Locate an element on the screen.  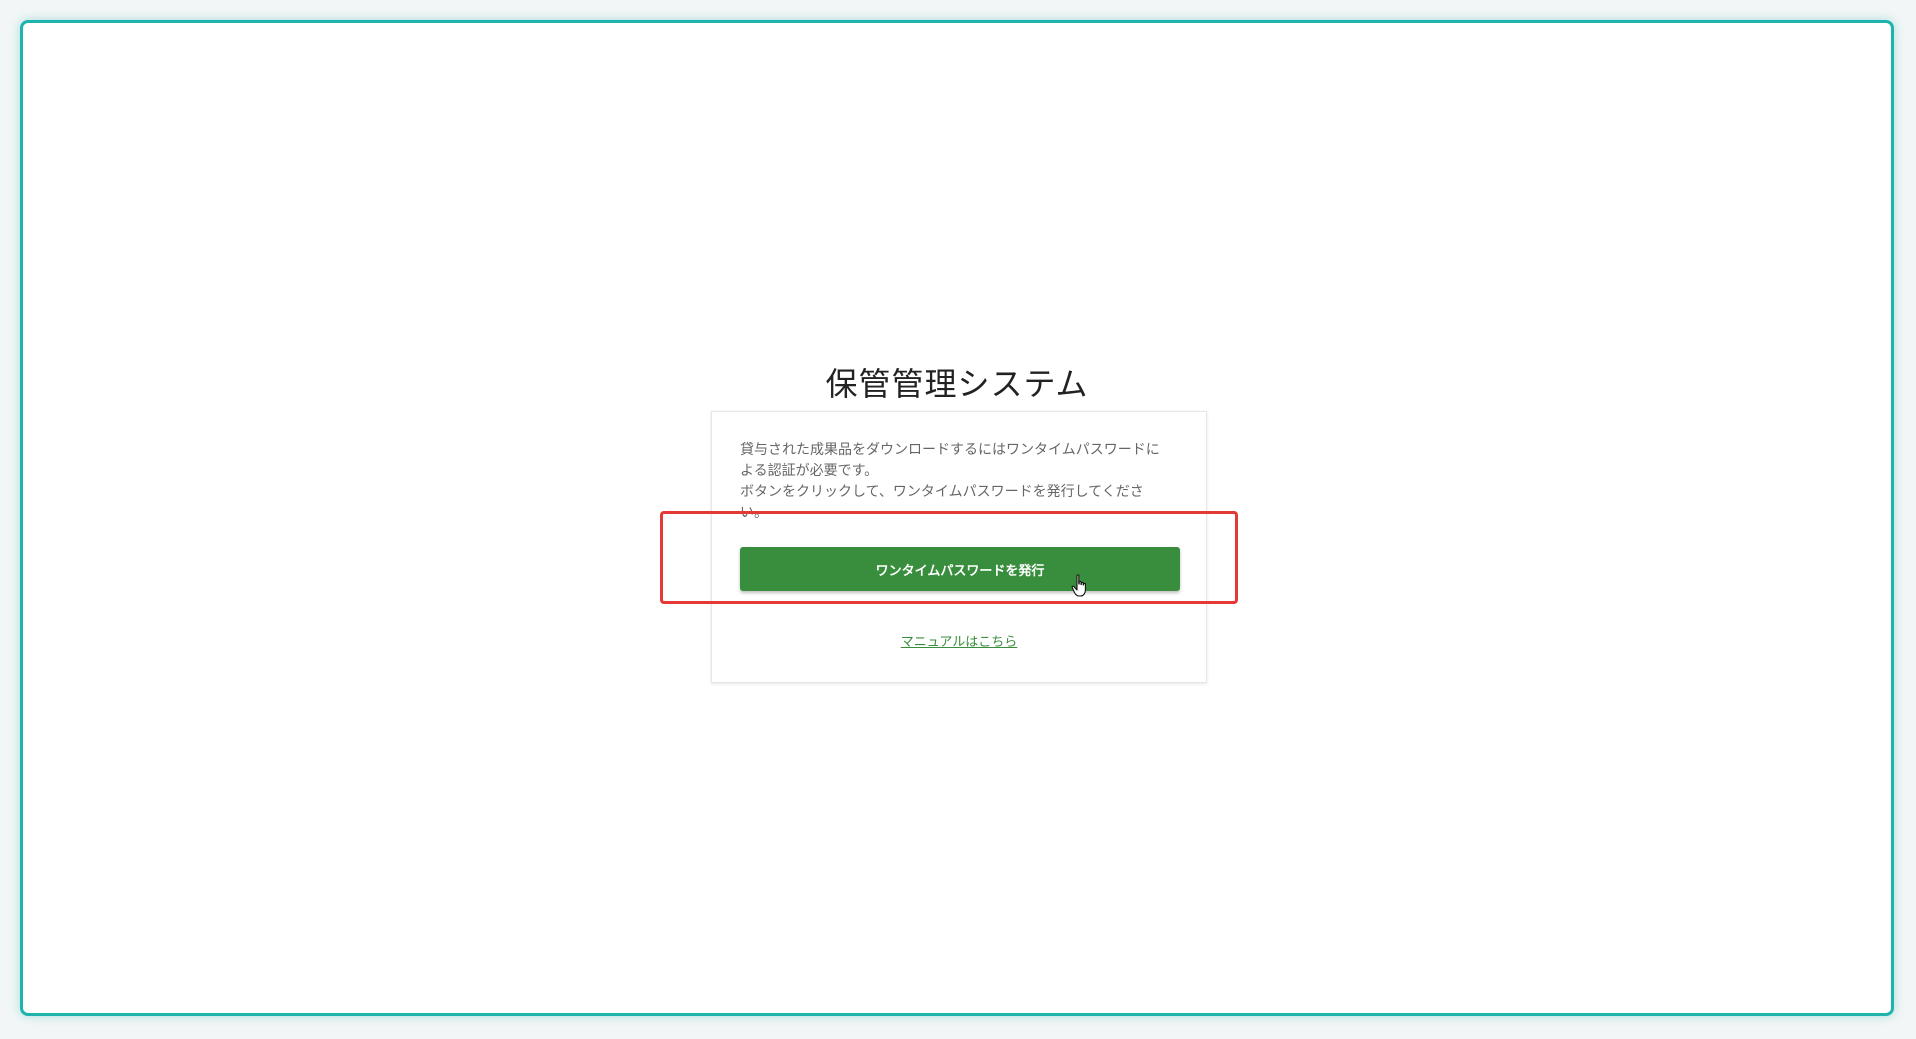
hand-pointer-icon is located at coordinates (1078, 585).